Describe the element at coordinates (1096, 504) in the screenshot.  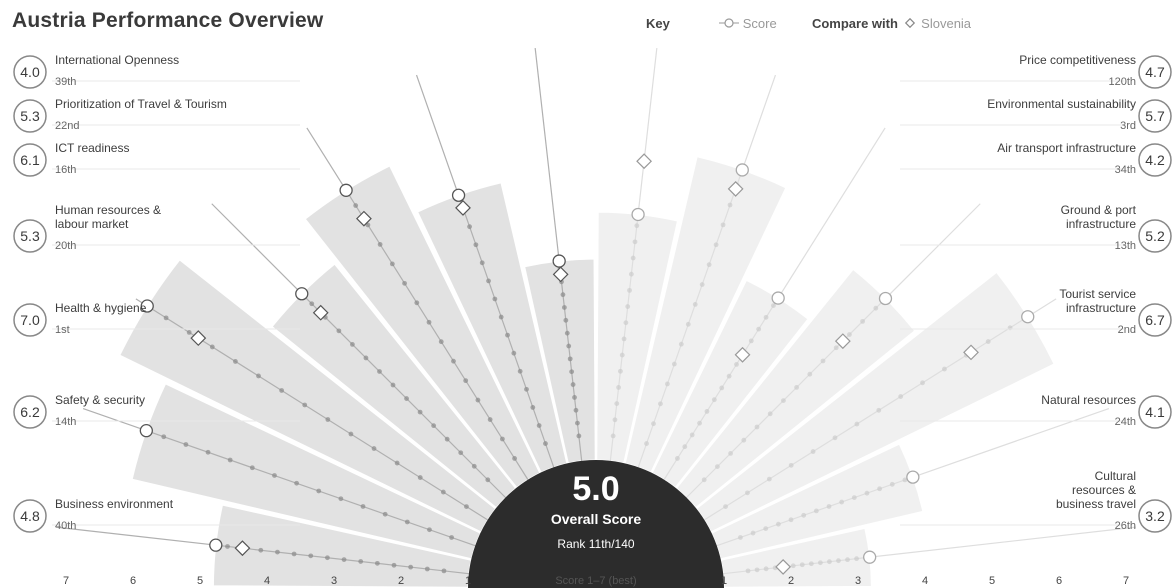
I see `pillar-name: business travel` at that location.